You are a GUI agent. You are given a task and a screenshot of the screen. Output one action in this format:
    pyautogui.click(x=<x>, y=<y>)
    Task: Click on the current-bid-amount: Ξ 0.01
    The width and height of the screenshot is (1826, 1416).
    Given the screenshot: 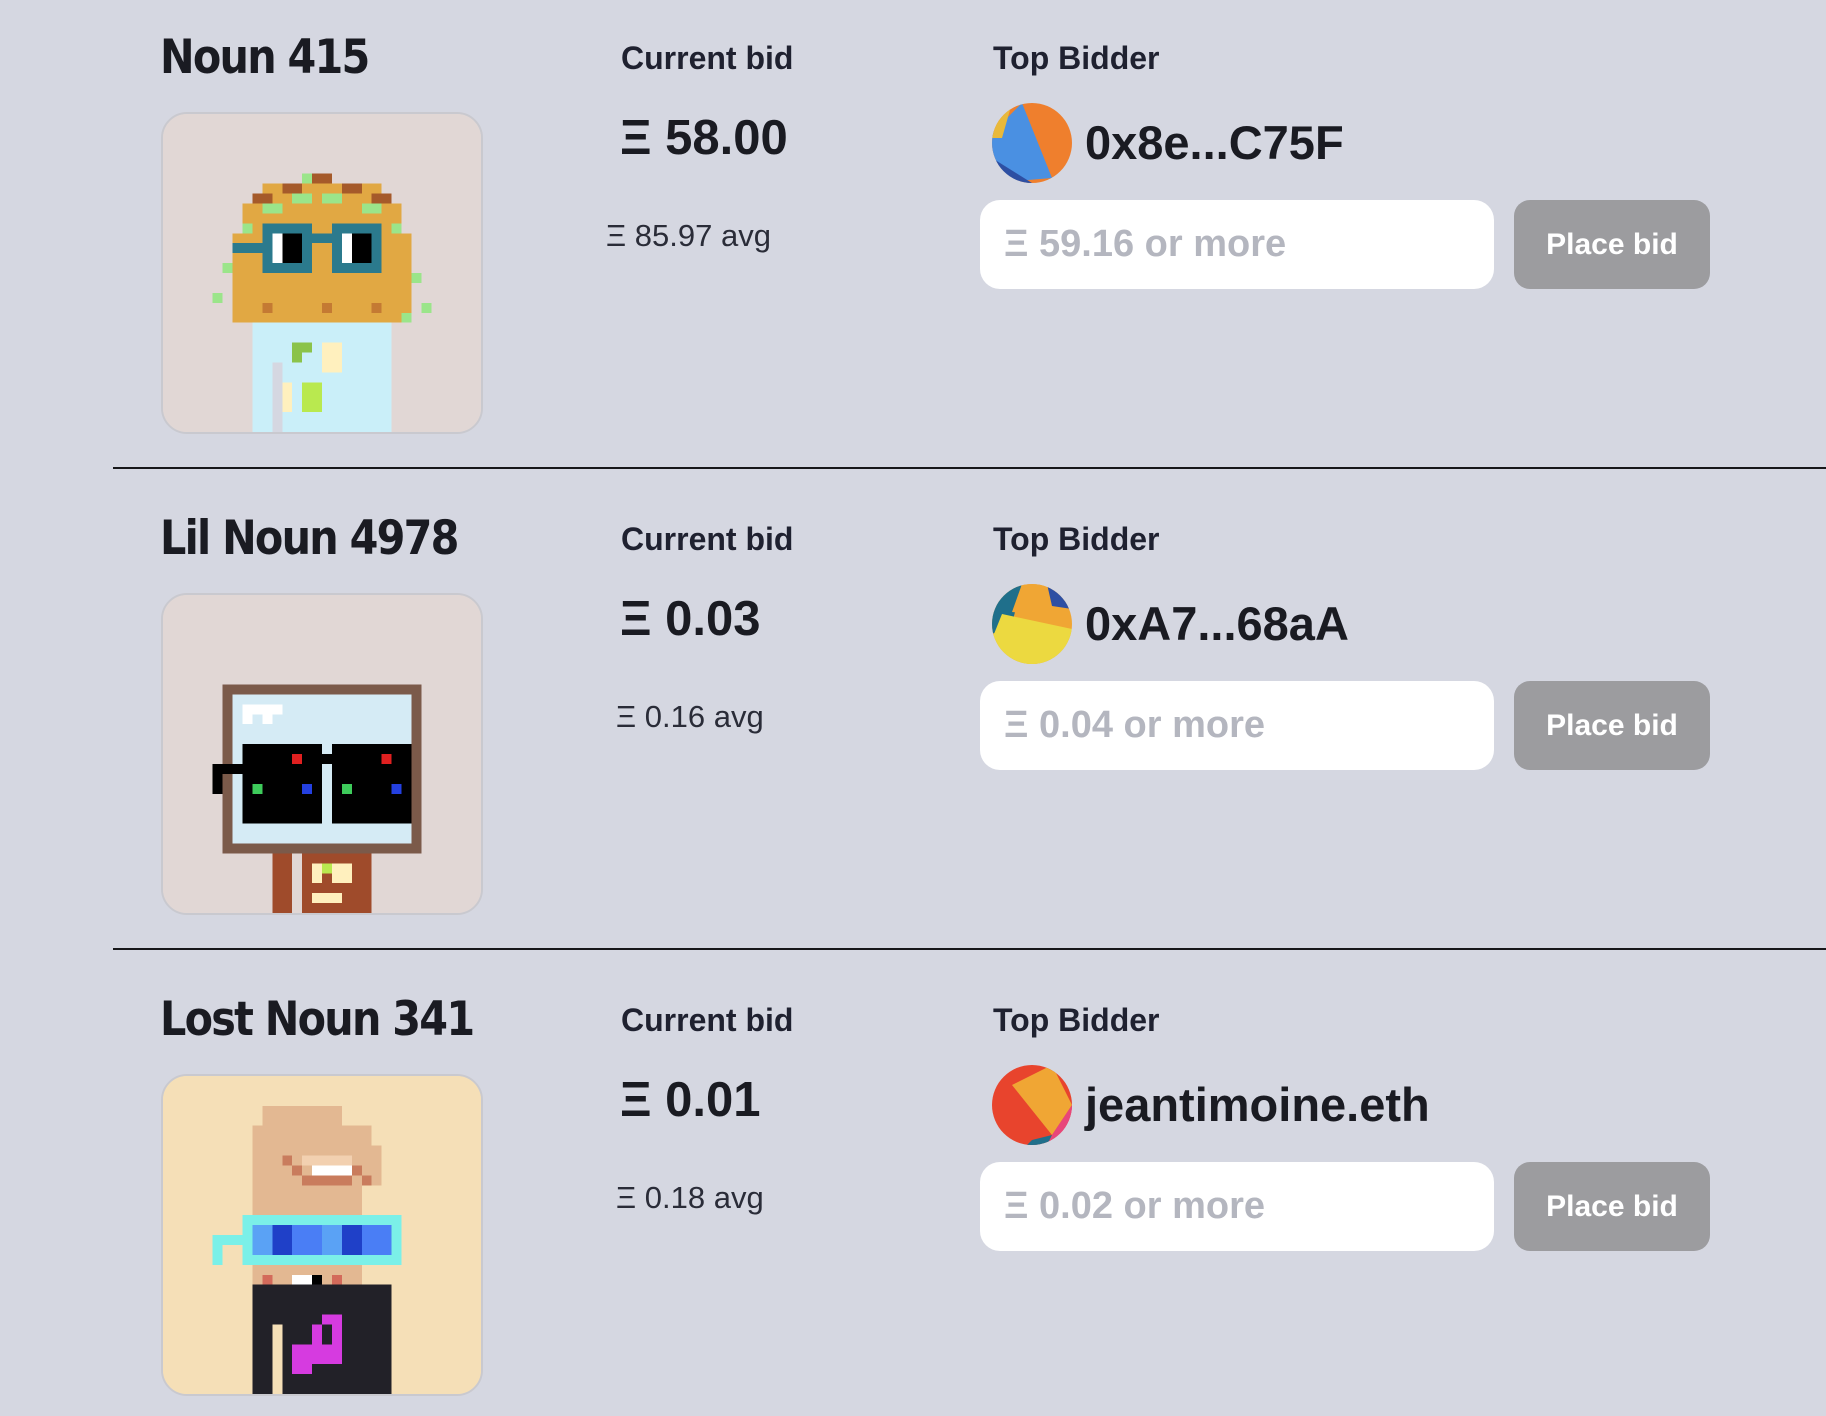 What is the action you would take?
    pyautogui.click(x=690, y=1100)
    